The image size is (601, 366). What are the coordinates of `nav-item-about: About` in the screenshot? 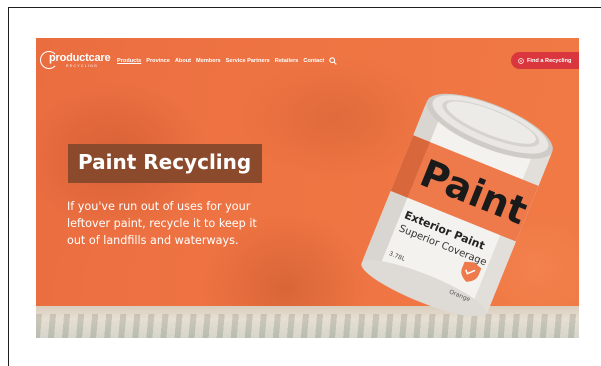 It's located at (183, 61).